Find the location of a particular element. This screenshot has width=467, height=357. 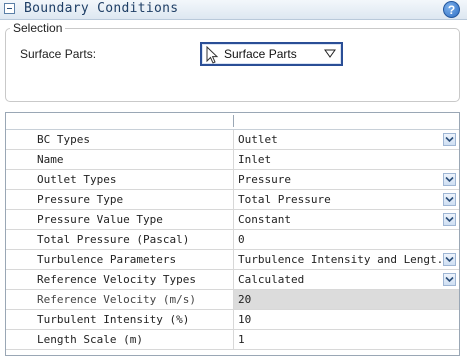

cursor-arrow-icon is located at coordinates (212, 55).